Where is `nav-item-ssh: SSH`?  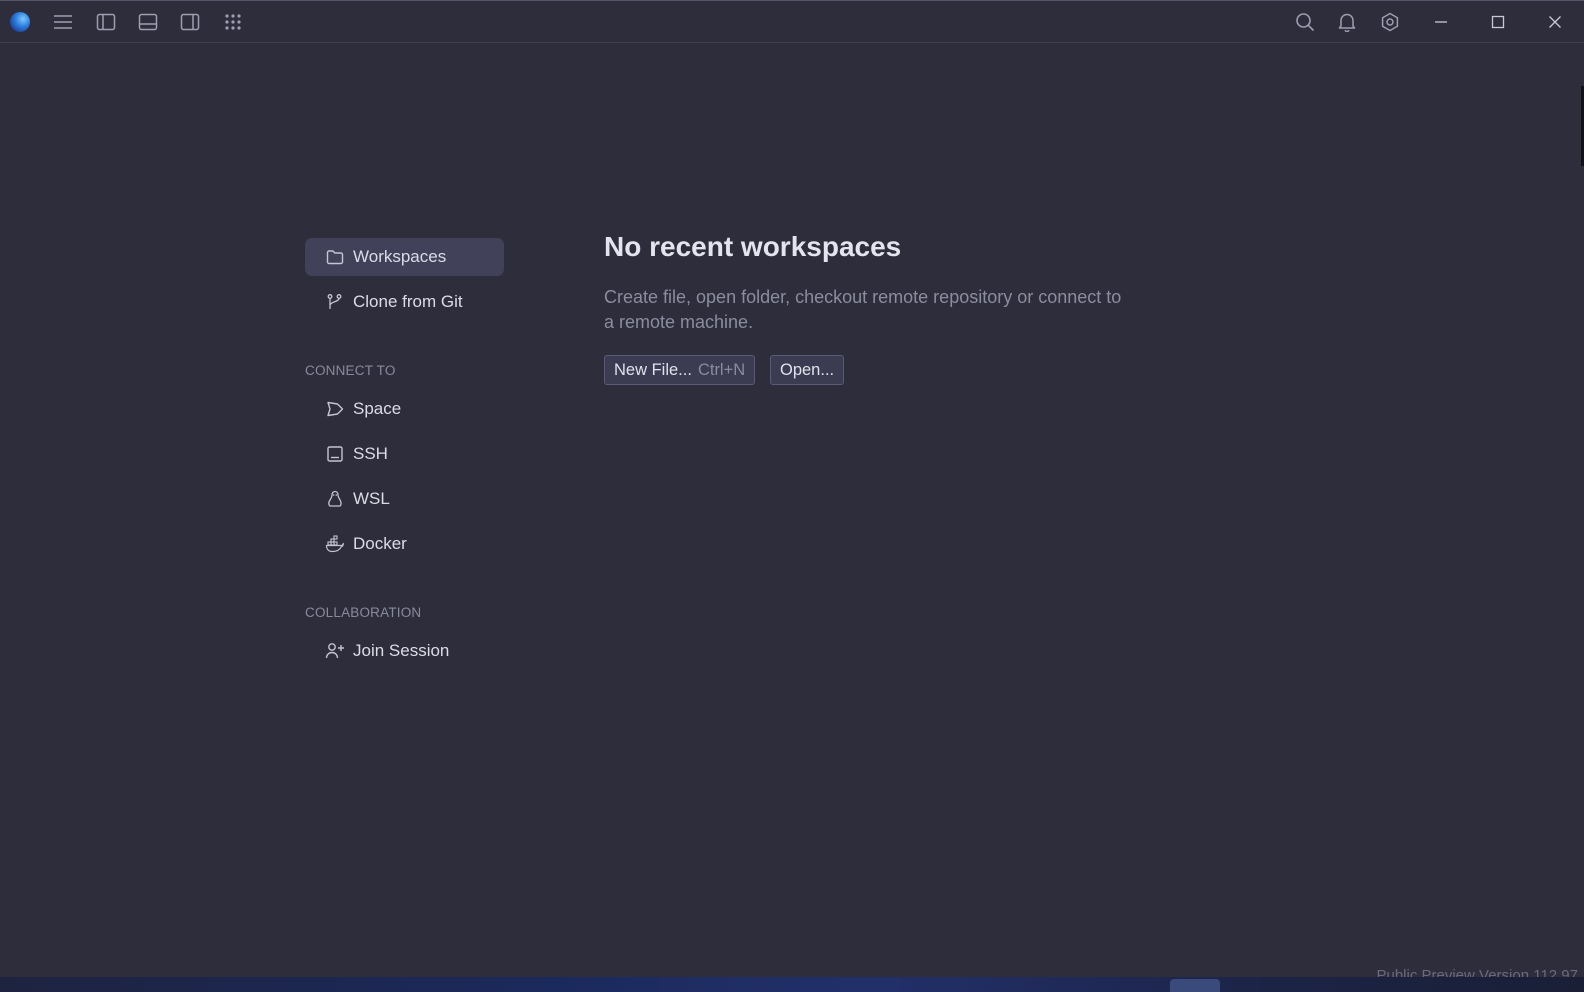
nav-item-ssh: SSH is located at coordinates (404, 454).